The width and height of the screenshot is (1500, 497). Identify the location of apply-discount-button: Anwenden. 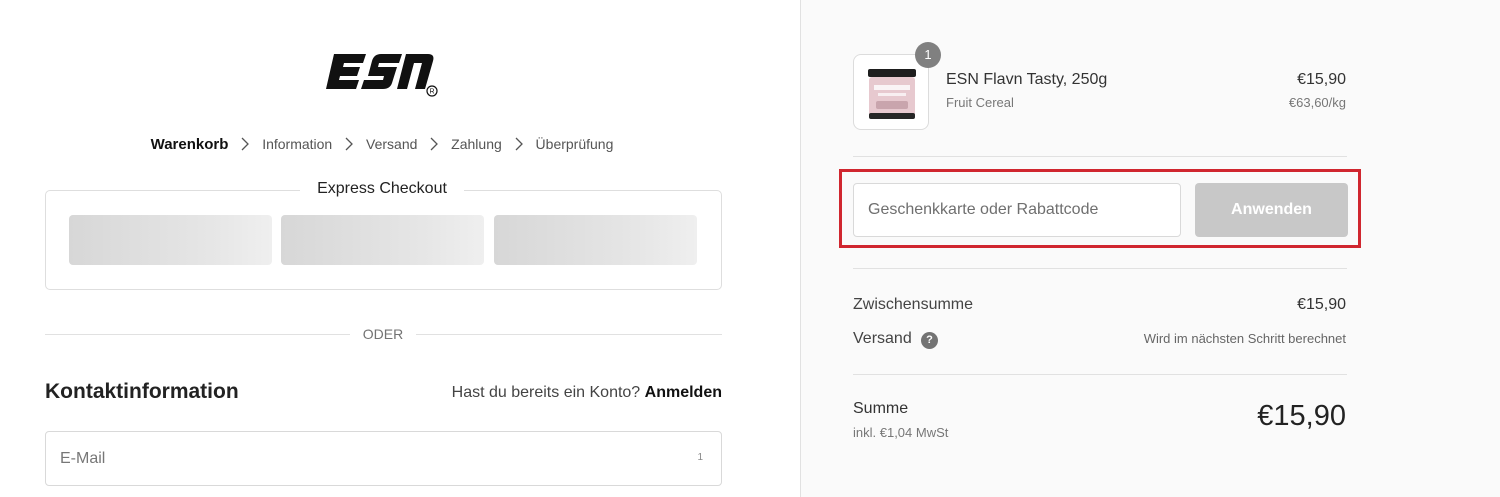
(1271, 210).